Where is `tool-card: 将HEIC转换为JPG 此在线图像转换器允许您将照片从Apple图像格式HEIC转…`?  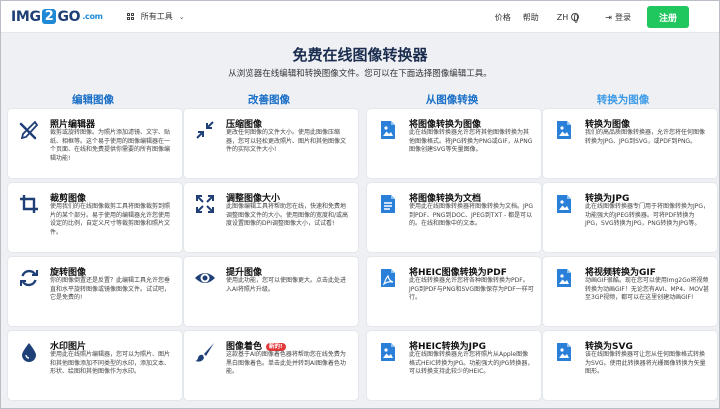 tool-card: 将HEIC转换为JPG 此在线图像转换器允许您将照片从Apple图像格式HEIC转… is located at coordinates (454, 365).